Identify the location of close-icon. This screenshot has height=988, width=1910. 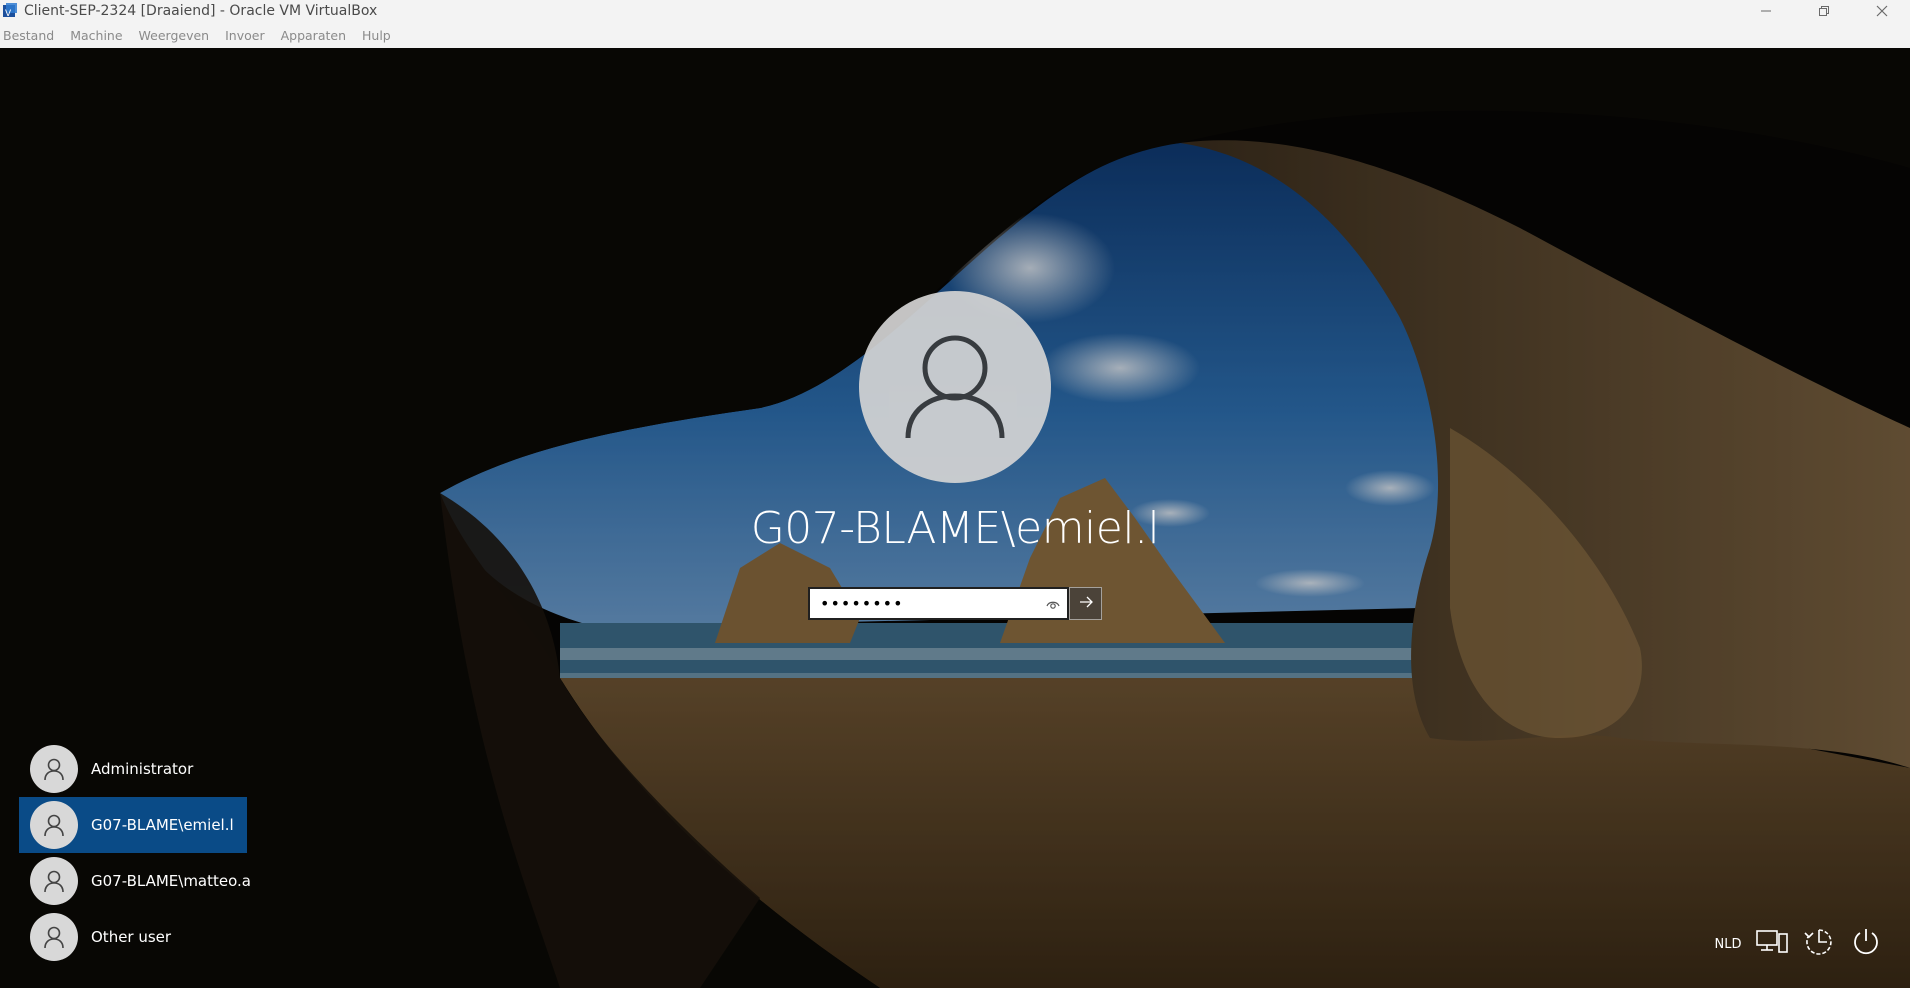
(1882, 11).